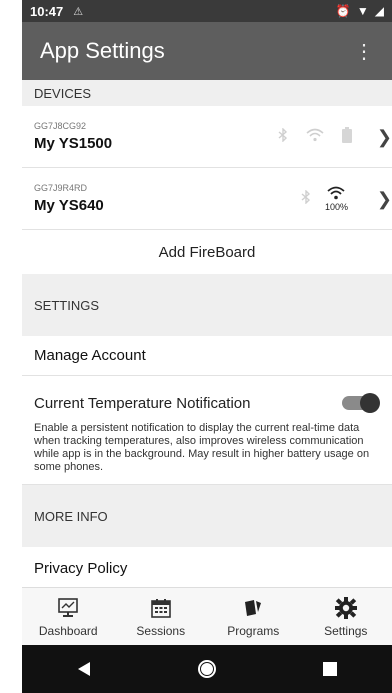 The image size is (392, 693). Describe the element at coordinates (253, 608) in the screenshot. I see `programs-icon` at that location.